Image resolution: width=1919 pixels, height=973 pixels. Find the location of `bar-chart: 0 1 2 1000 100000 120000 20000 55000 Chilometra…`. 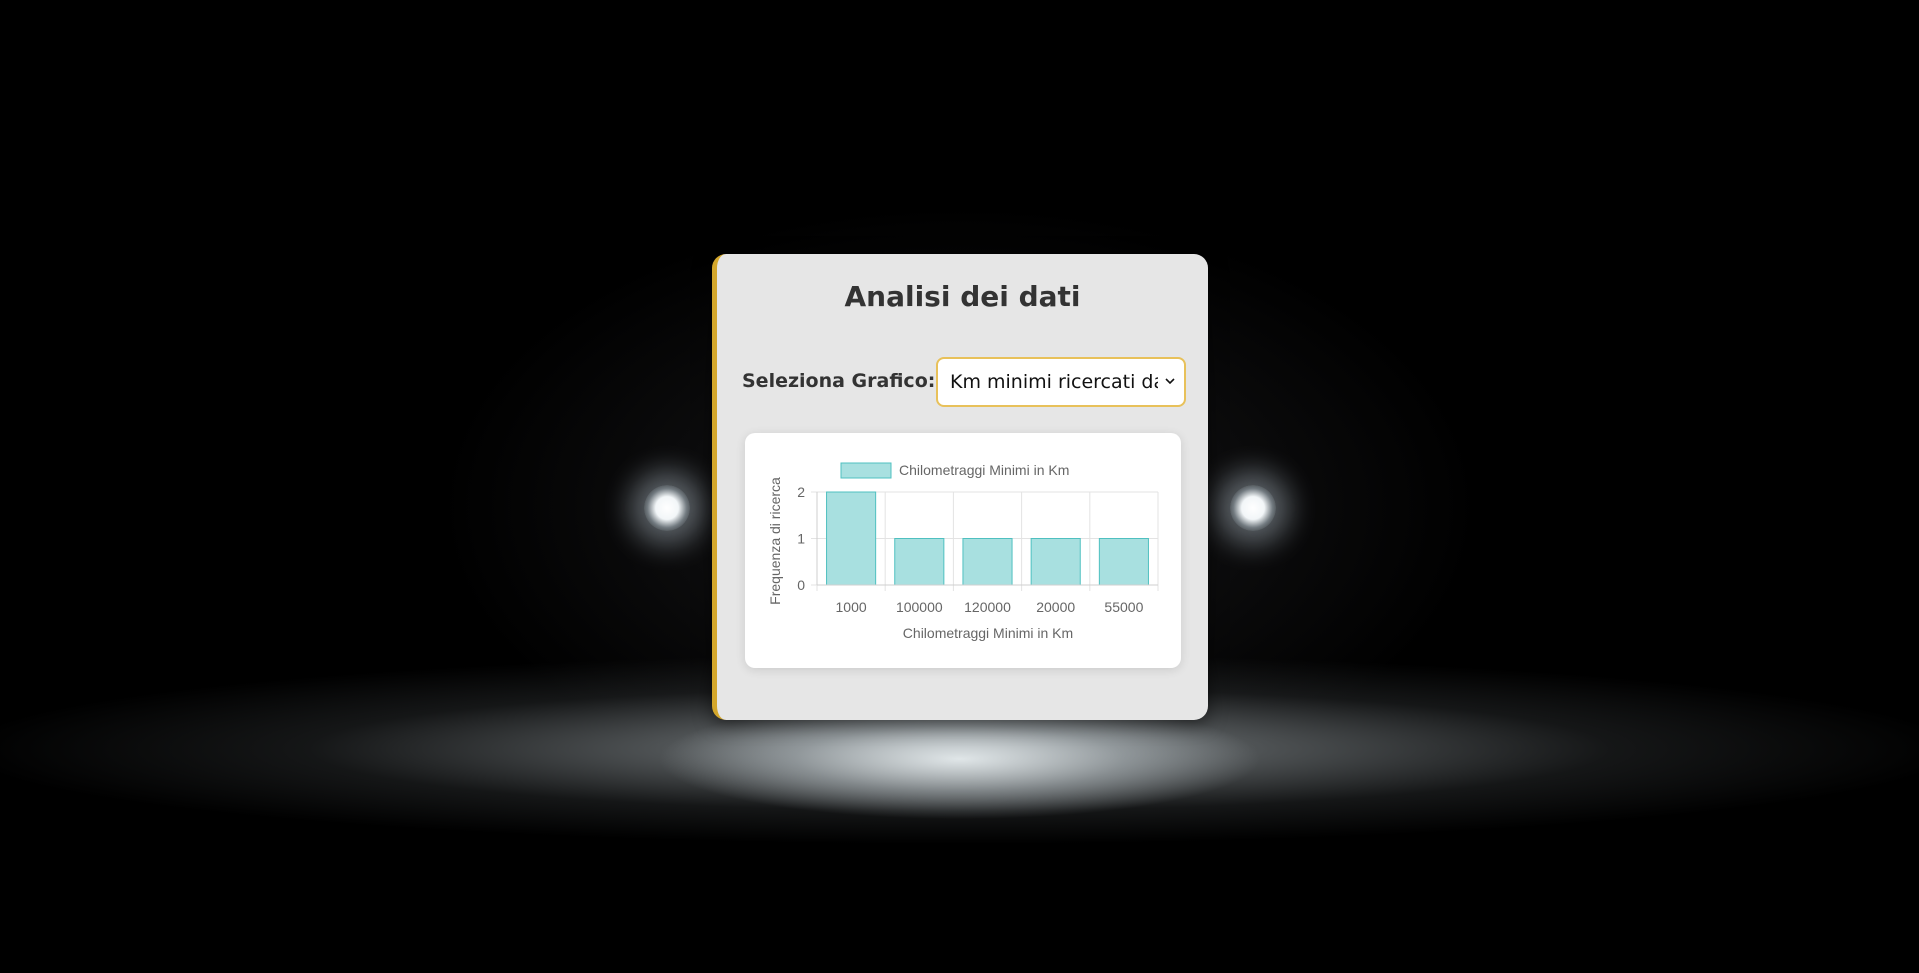

bar-chart: 0 1 2 1000 100000 120000 20000 55000 Chilometra… is located at coordinates (963, 551).